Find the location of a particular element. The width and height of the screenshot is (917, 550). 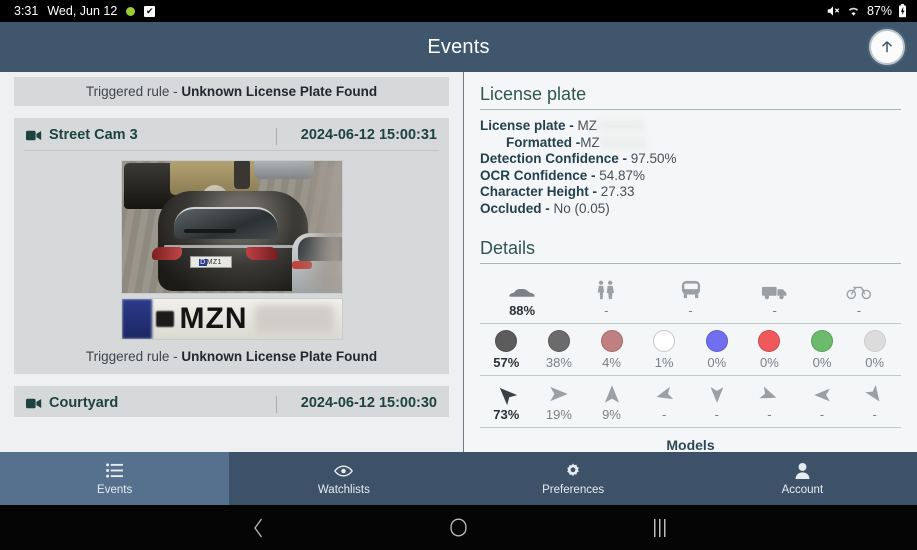

arrow-east-icon is located at coordinates (559, 393).